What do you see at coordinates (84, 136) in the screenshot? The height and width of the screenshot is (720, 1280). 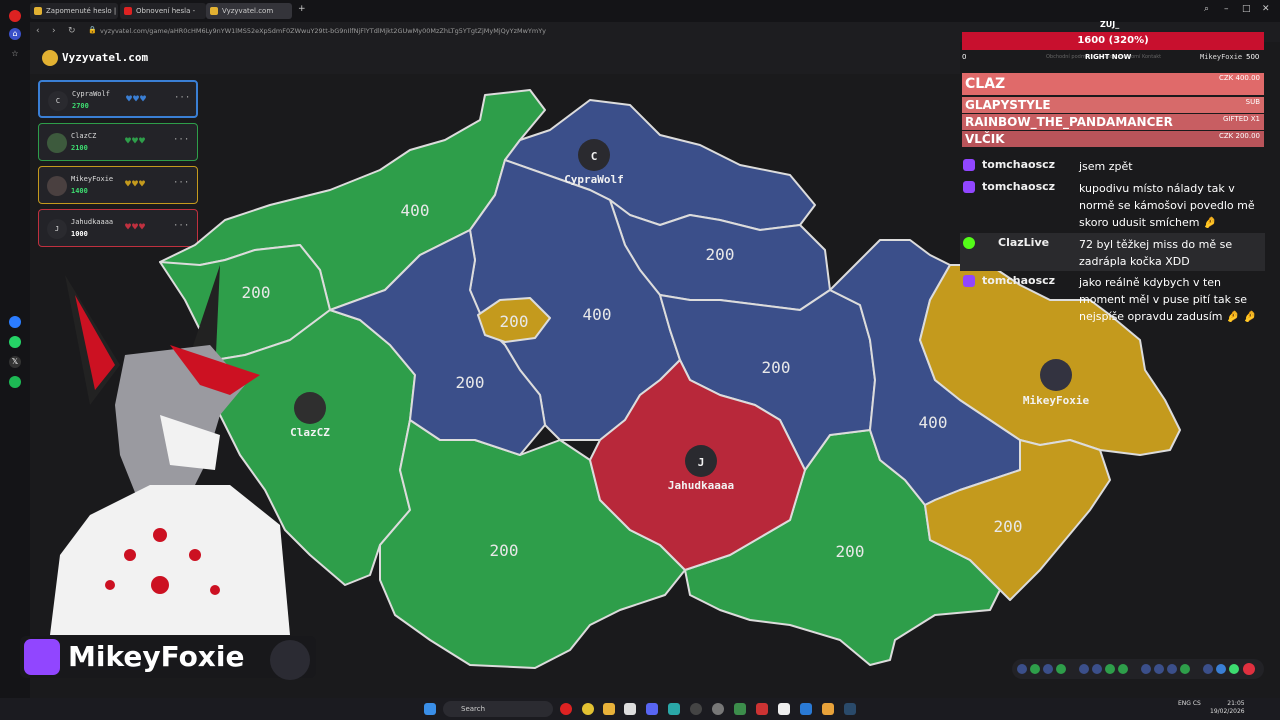 I see `player-name: ClazCZ` at bounding box center [84, 136].